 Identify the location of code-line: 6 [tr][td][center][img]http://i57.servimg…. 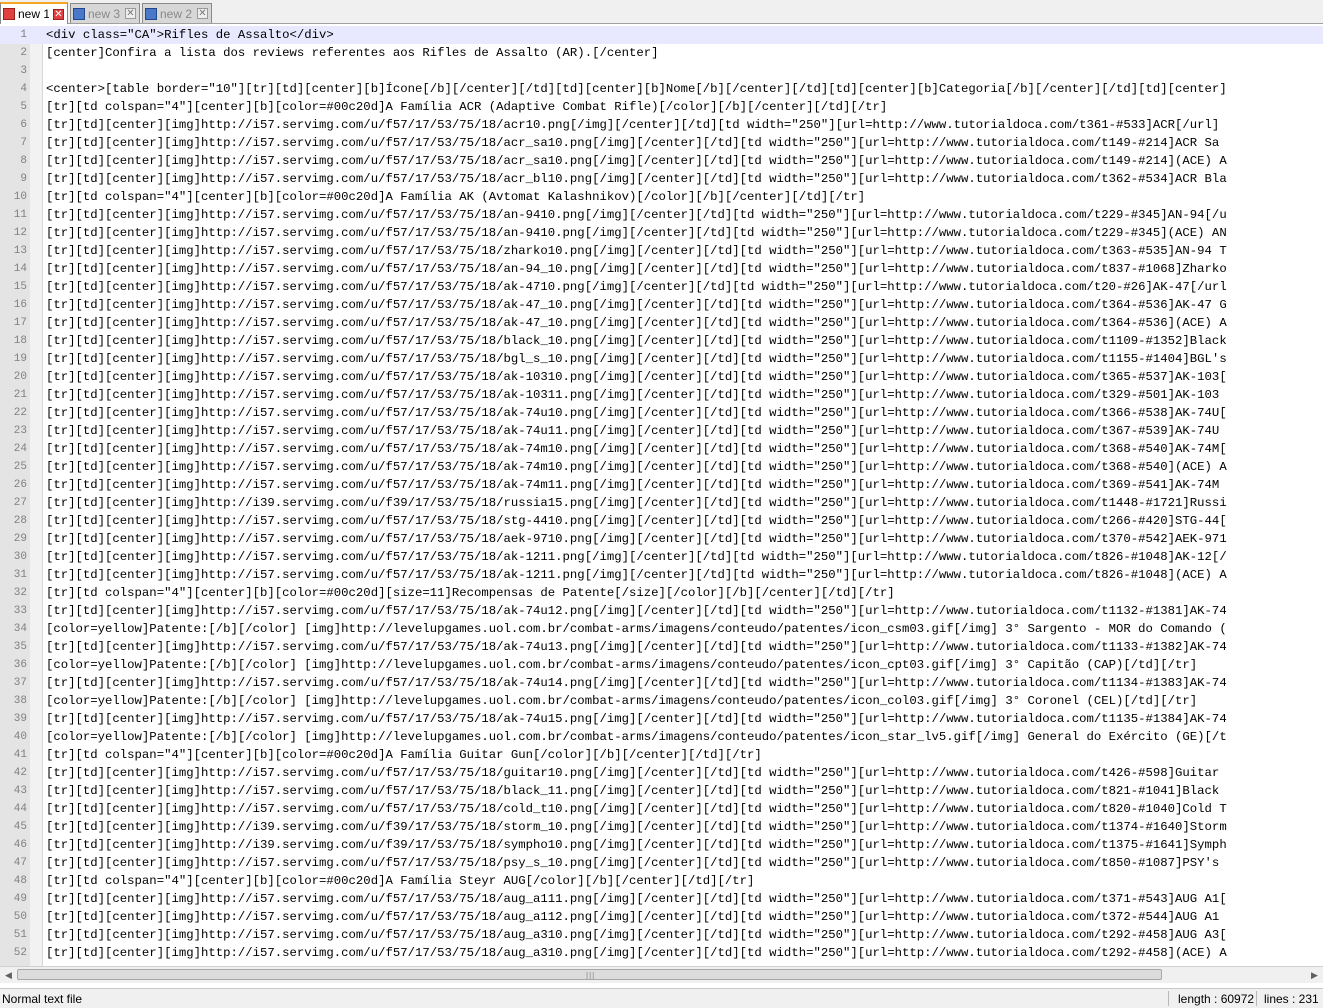
(661, 125).